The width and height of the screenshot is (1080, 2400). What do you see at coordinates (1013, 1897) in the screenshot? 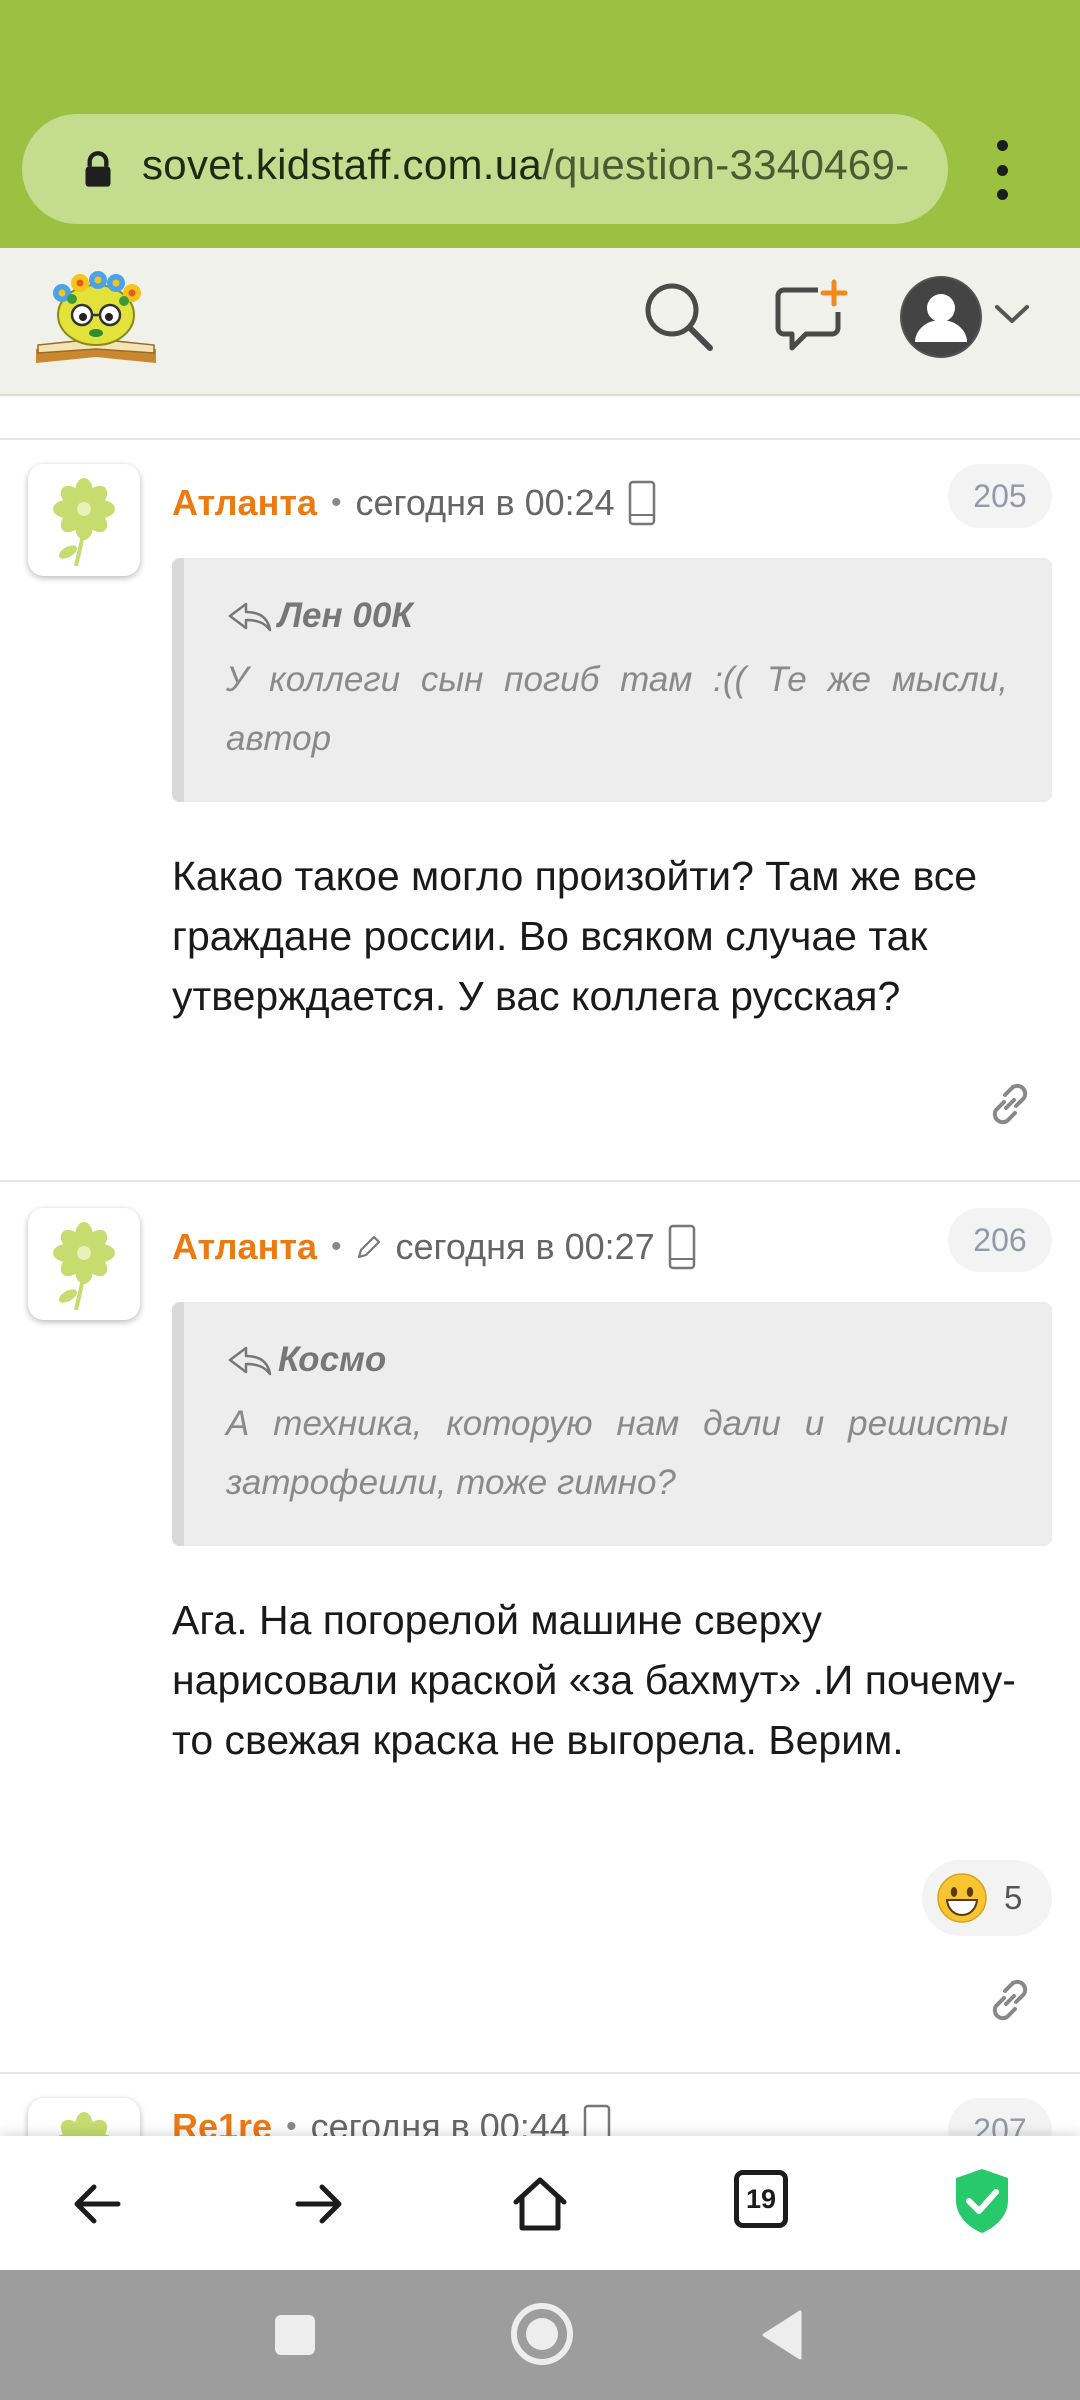
I see `reaction-count: 5` at bounding box center [1013, 1897].